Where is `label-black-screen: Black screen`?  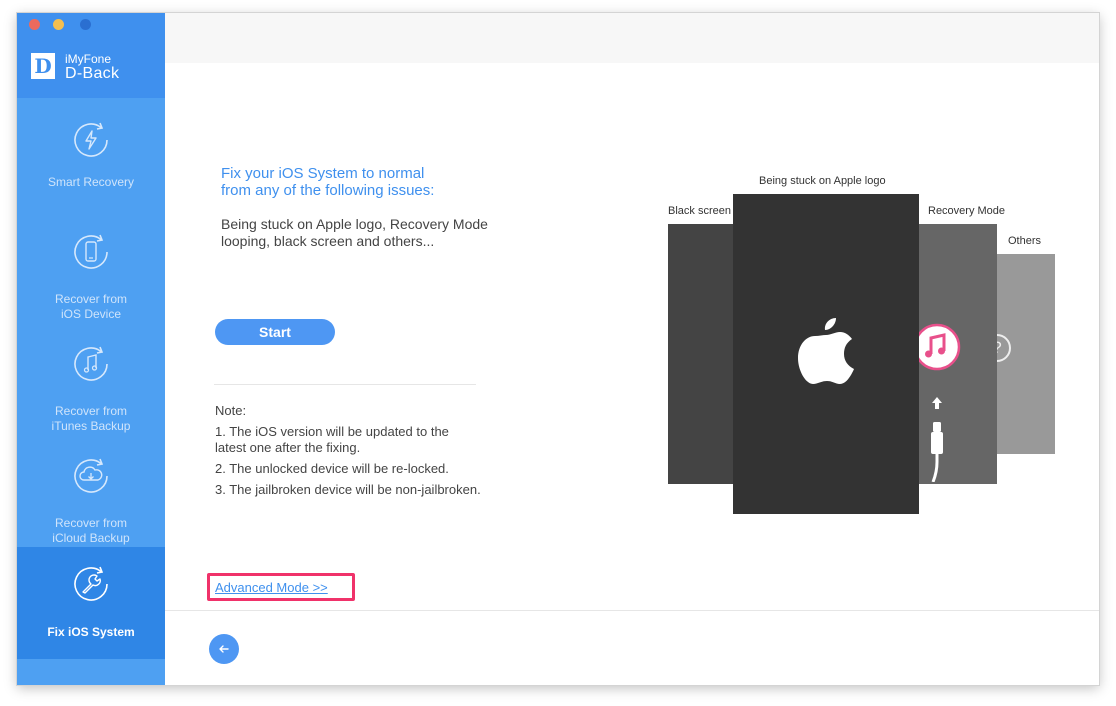 label-black-screen: Black screen is located at coordinates (699, 211).